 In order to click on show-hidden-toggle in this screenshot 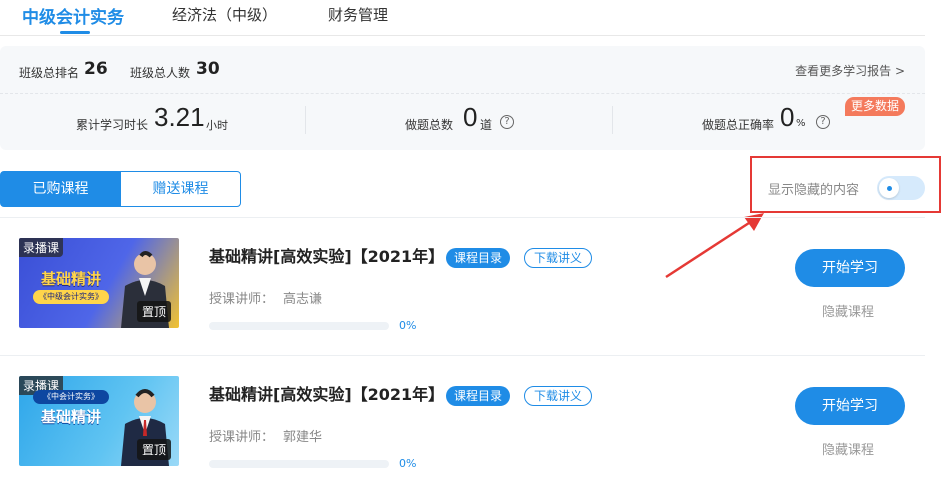, I will do `click(901, 188)`.